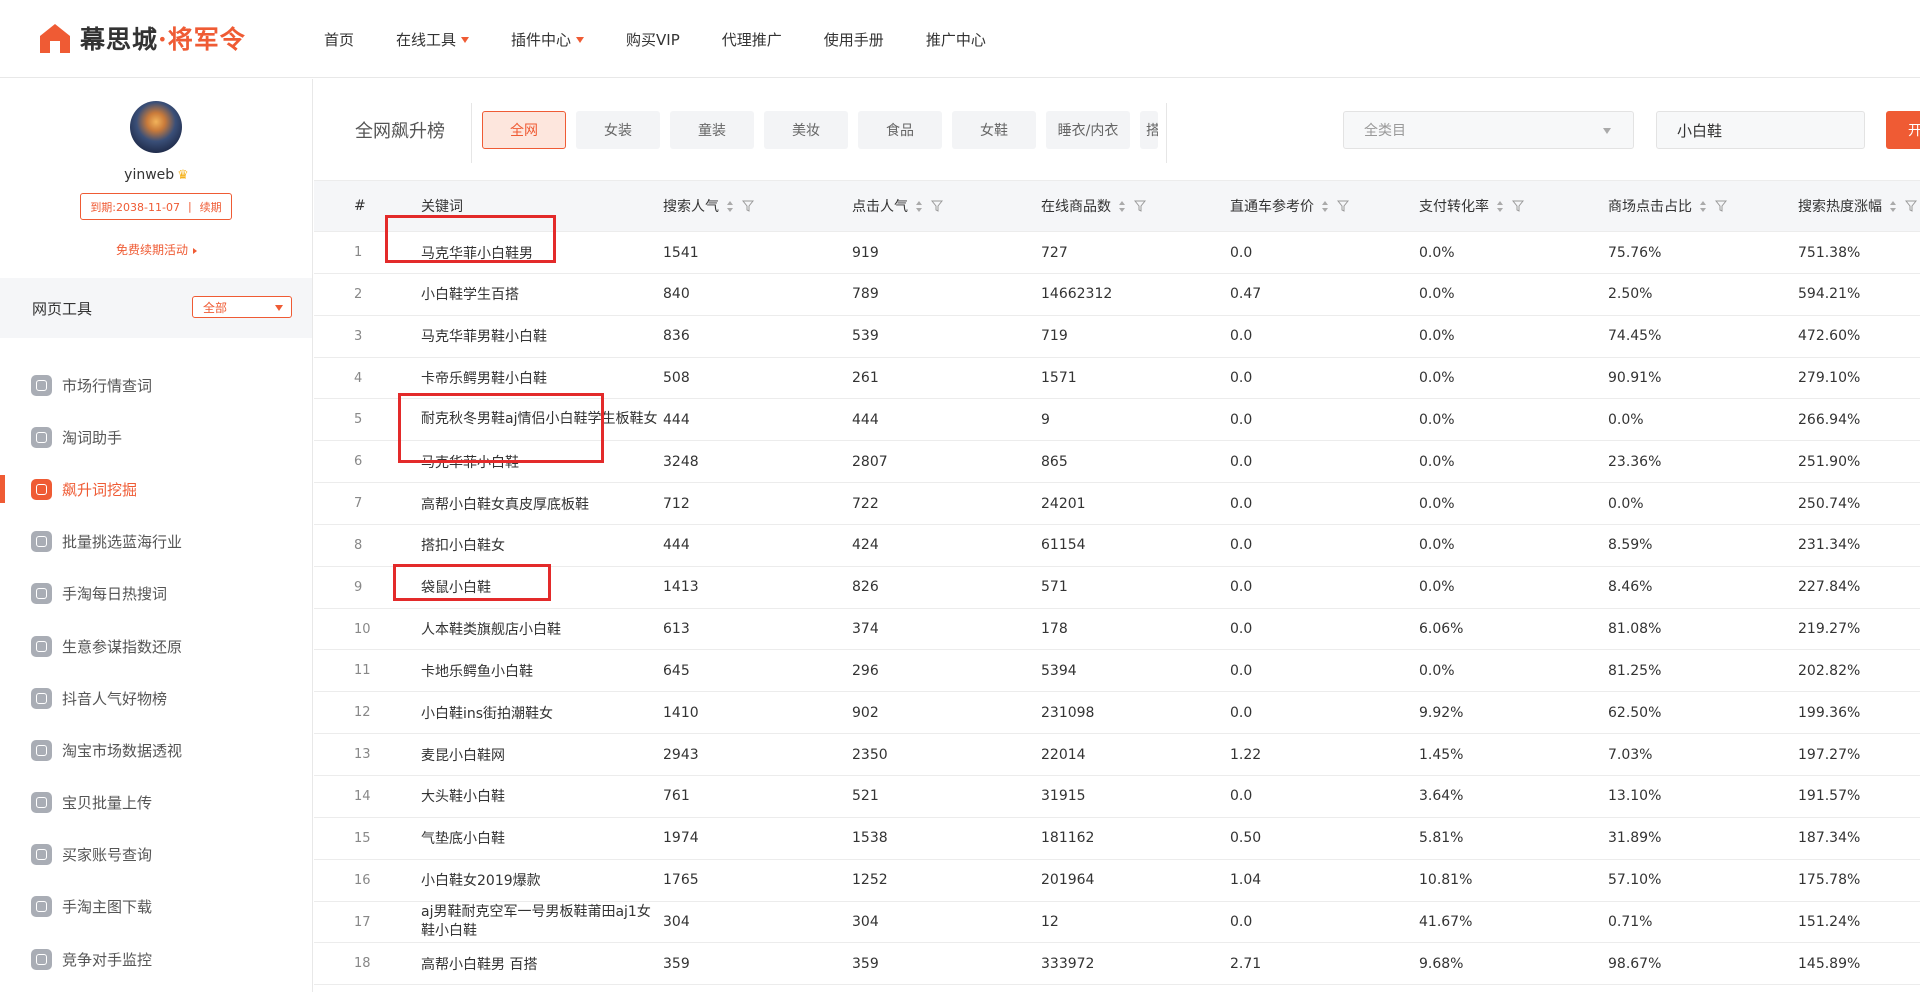 This screenshot has width=1920, height=992. What do you see at coordinates (142, 38) in the screenshot?
I see `logo: 幕思城·将军令` at bounding box center [142, 38].